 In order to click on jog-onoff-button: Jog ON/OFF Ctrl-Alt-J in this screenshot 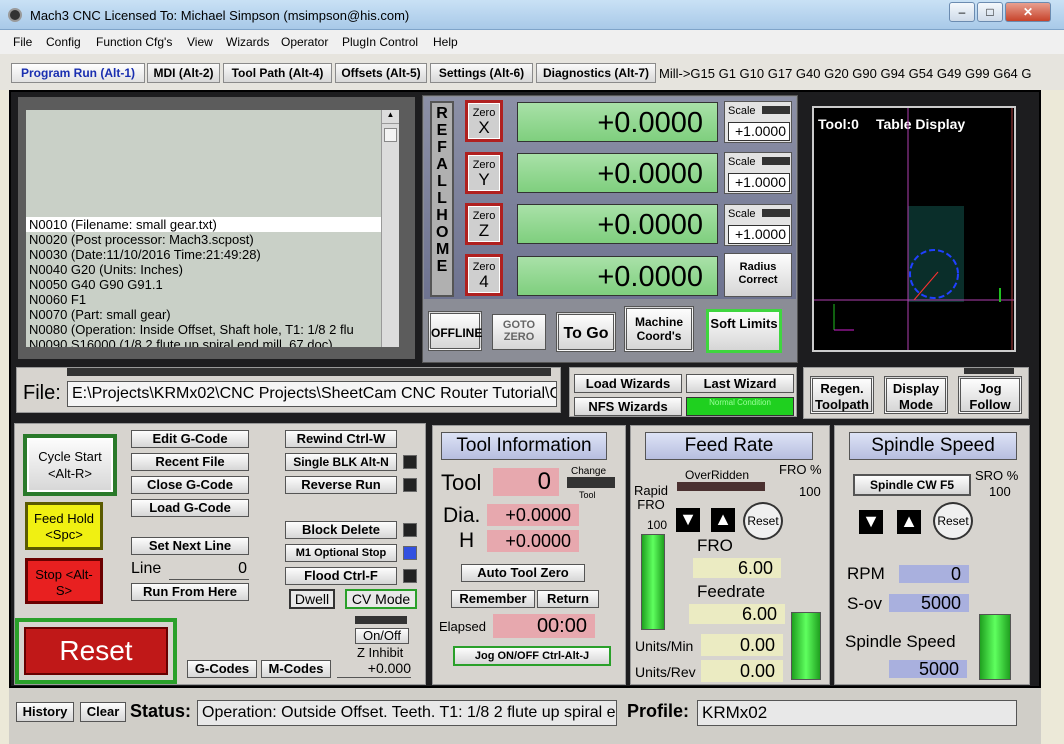, I will do `click(532, 656)`.